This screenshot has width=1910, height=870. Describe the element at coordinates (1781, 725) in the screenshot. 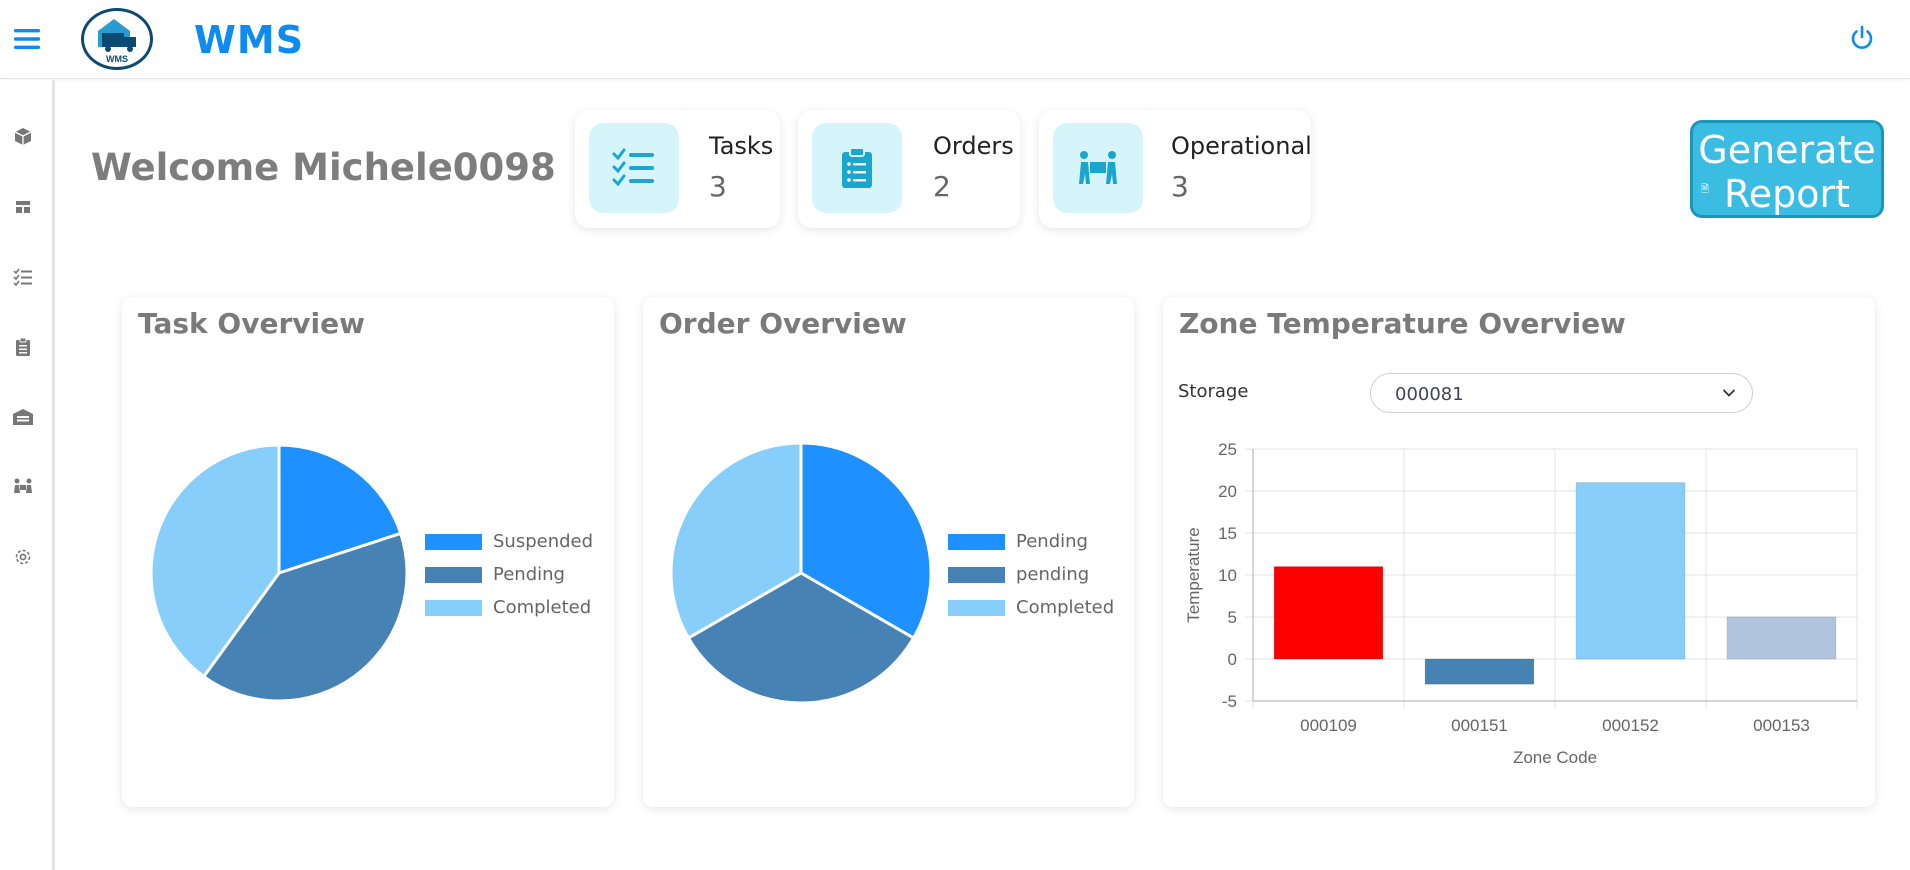

I see `x-tick-label: 000153` at that location.